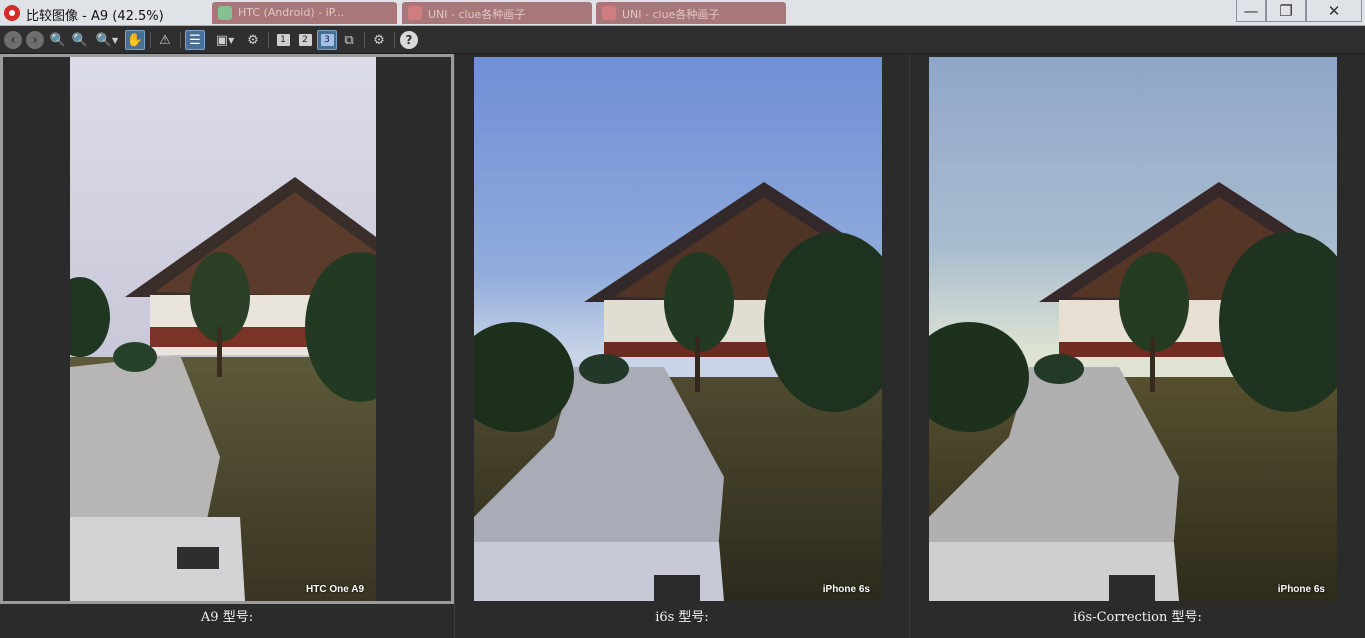 Image resolution: width=1365 pixels, height=638 pixels. I want to click on overlay-view-icon: ⧉, so click(349, 40).